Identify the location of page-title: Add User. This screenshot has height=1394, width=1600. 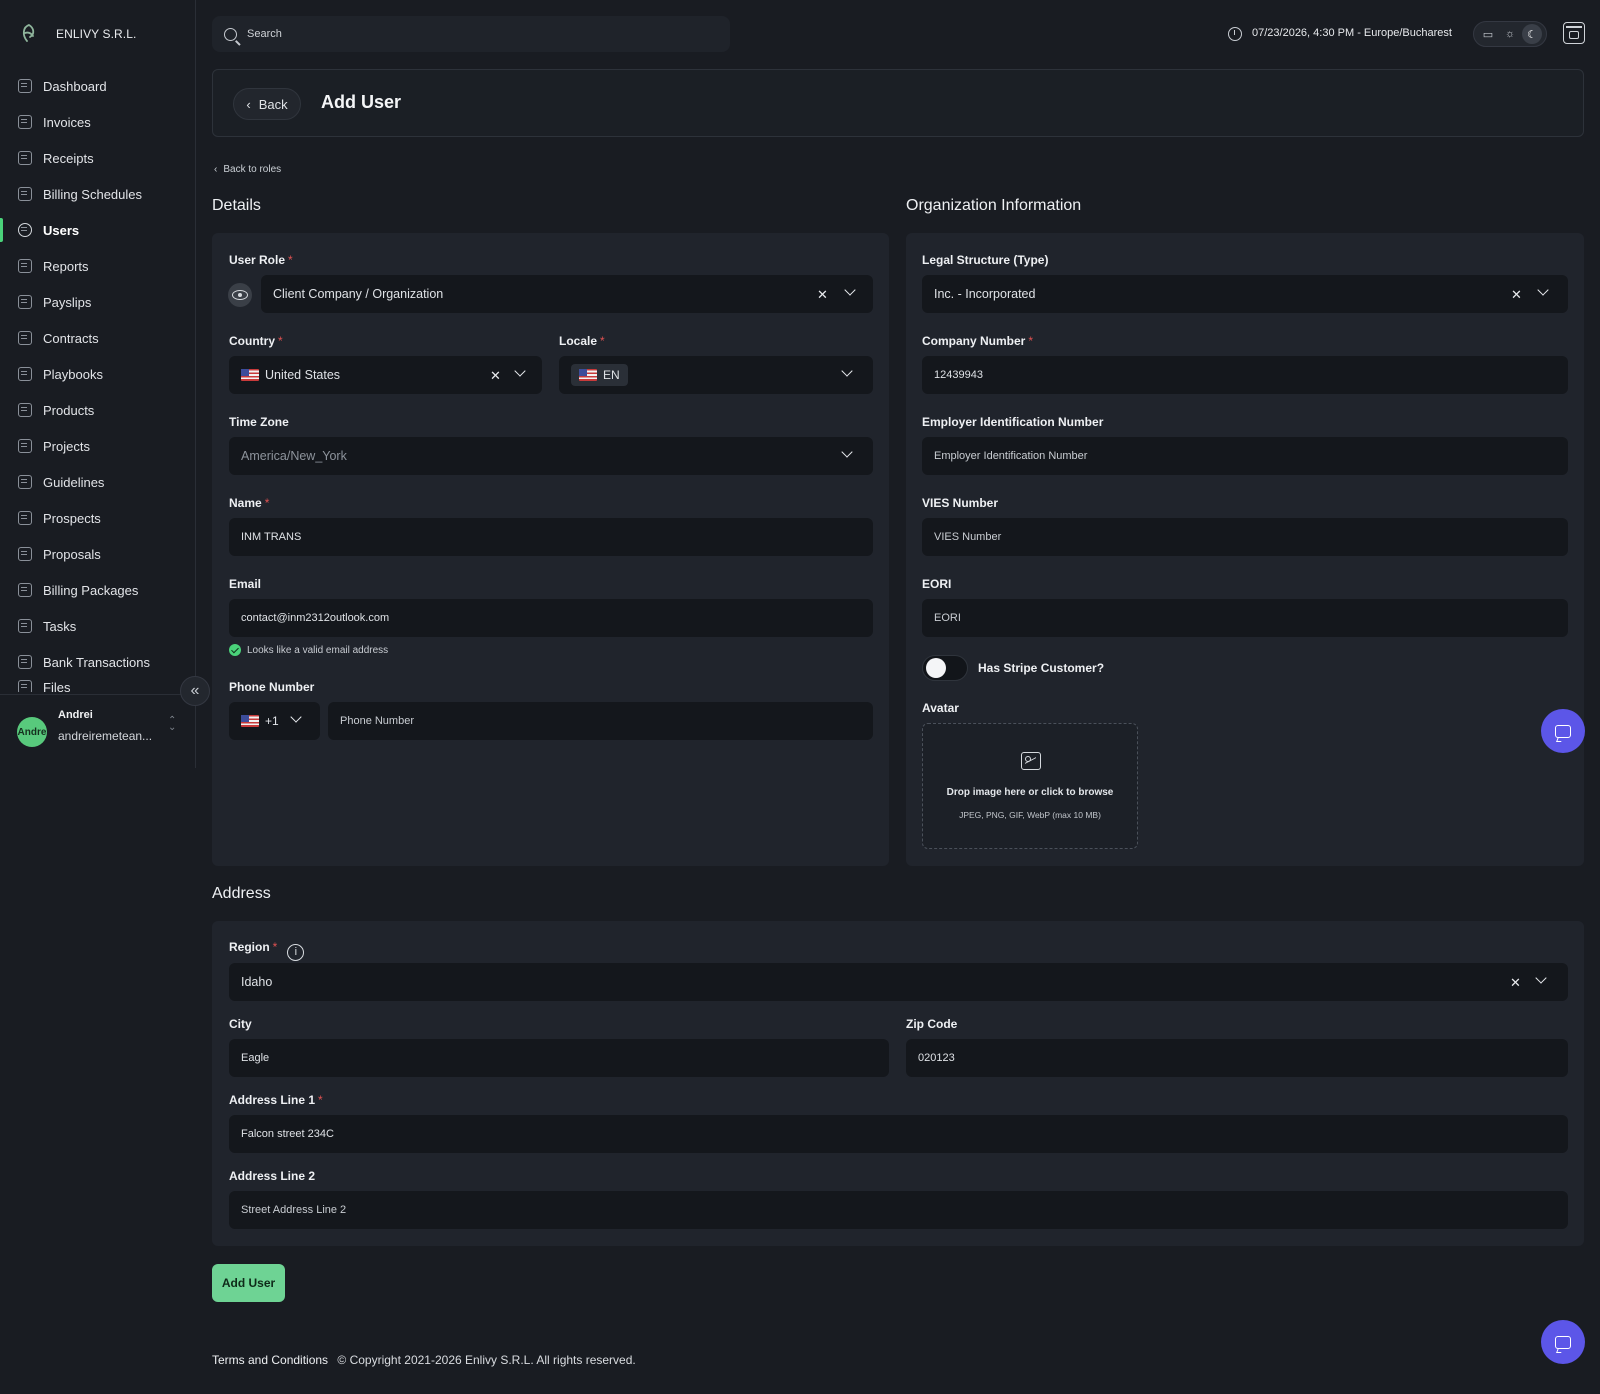
(361, 102).